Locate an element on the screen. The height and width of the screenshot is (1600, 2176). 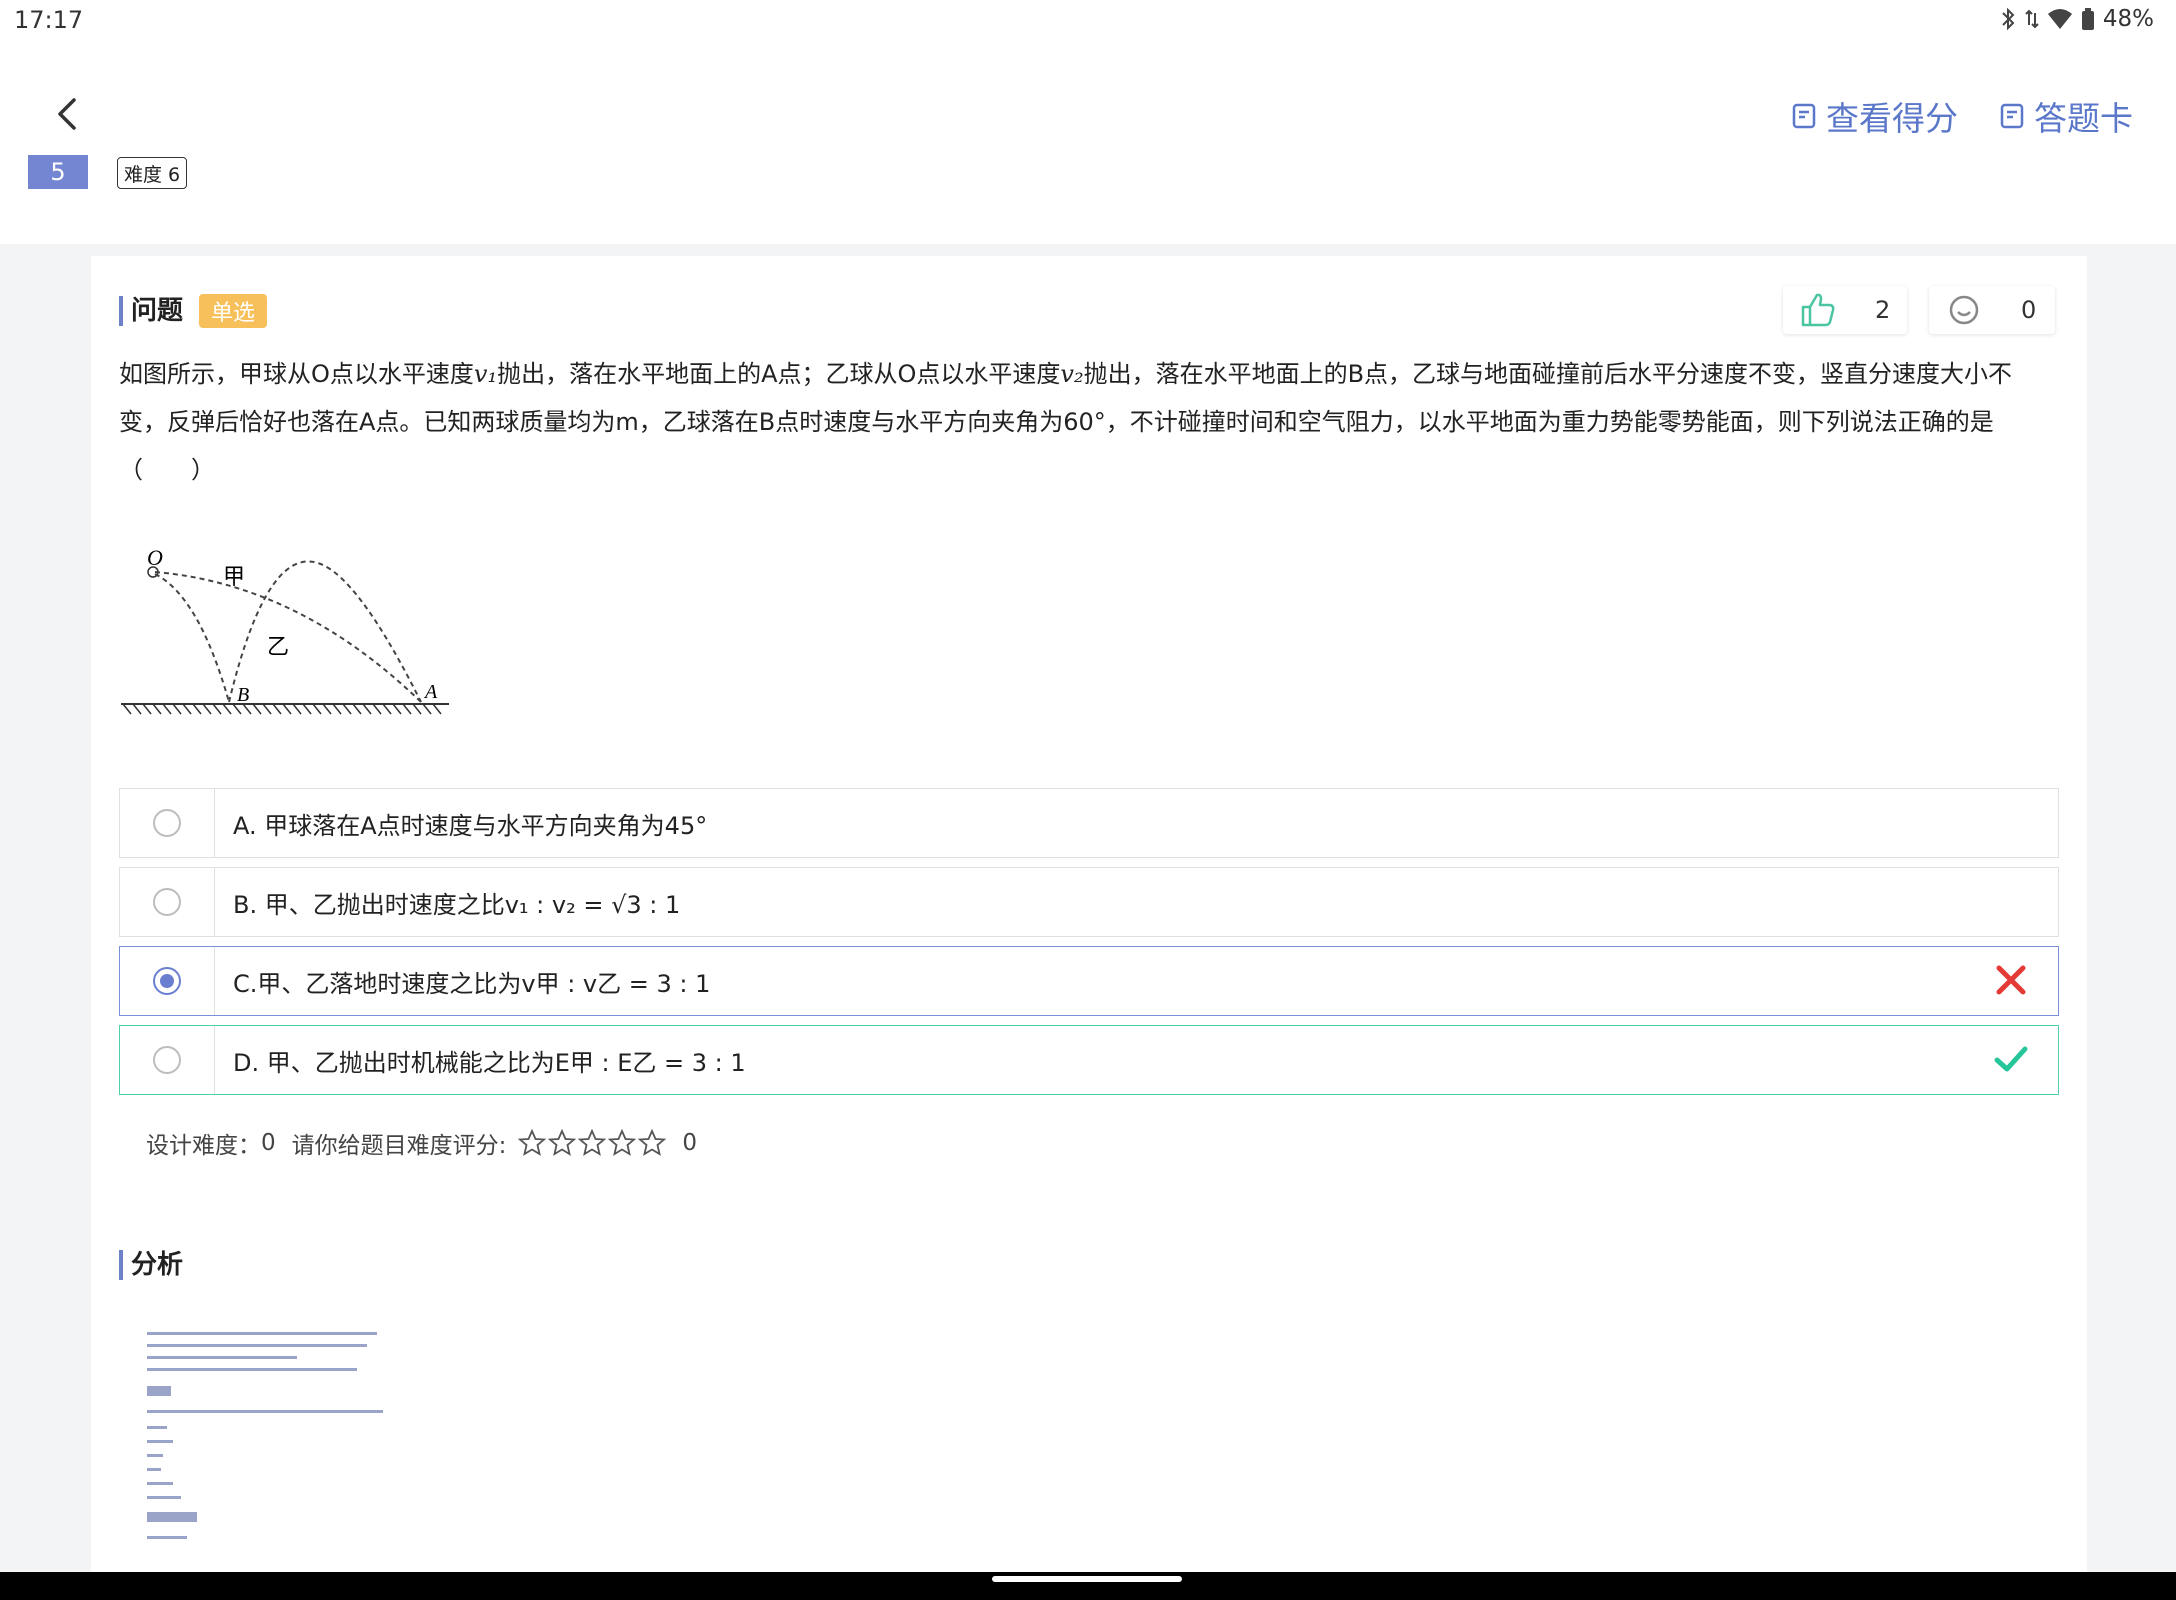
difficulty-badge: 难度 6 is located at coordinates (152, 173).